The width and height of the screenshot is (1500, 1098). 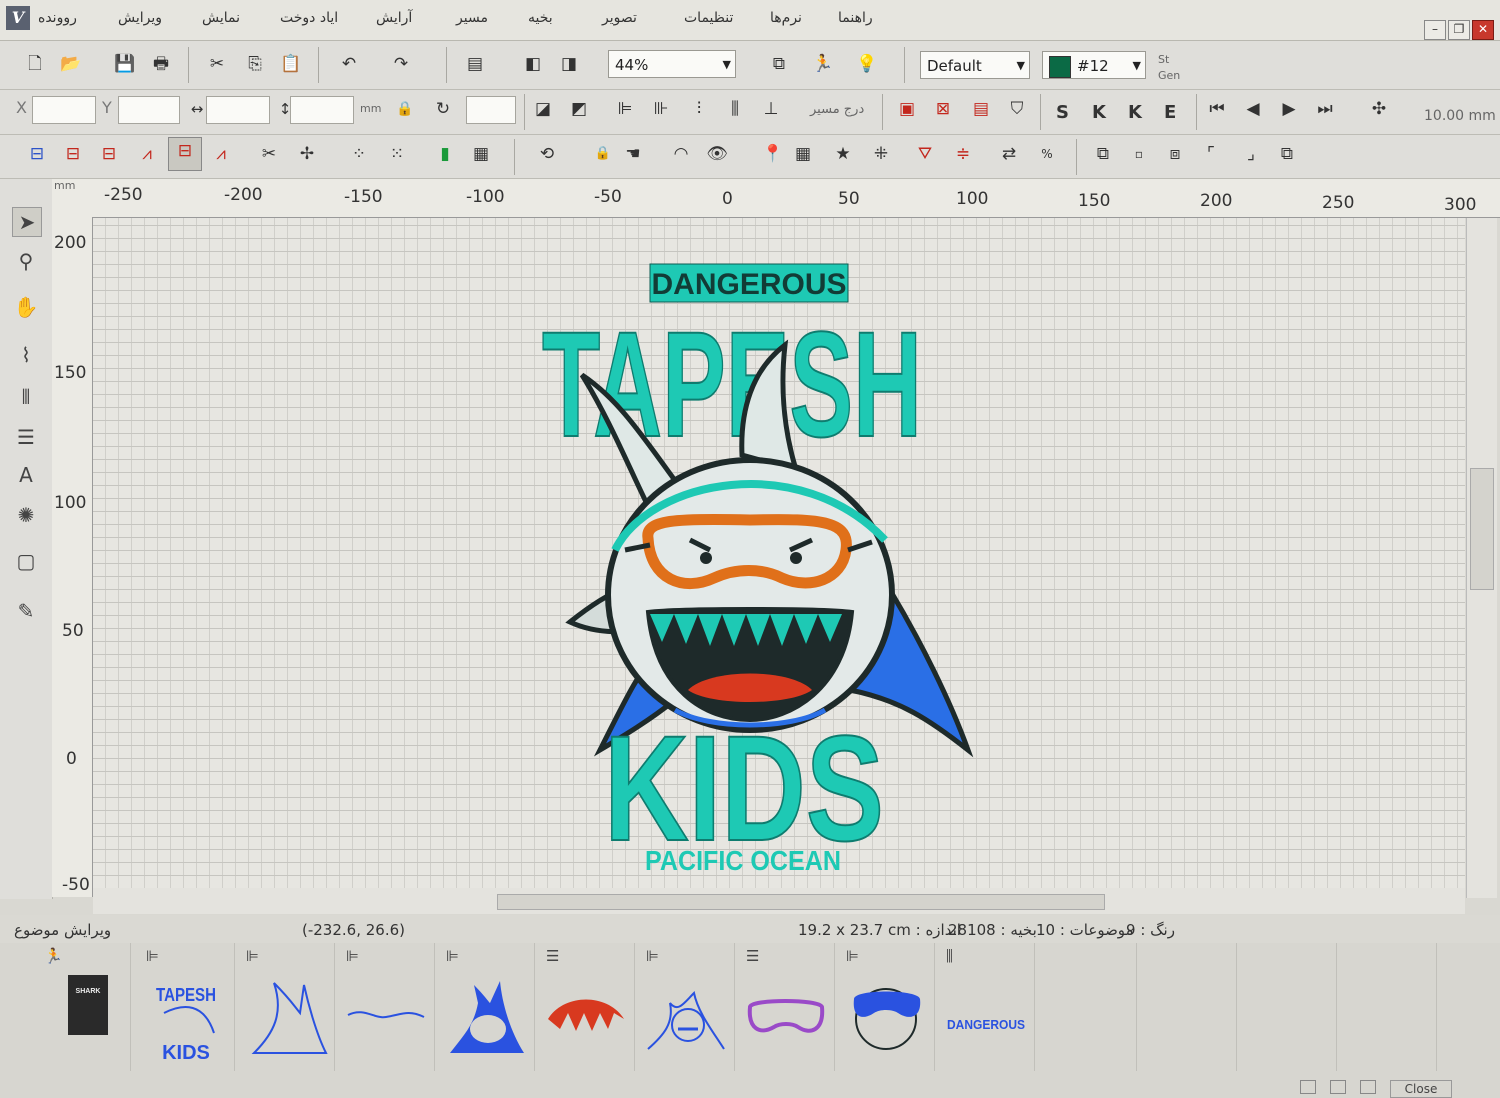 What do you see at coordinates (579, 109) in the screenshot?
I see `align-box2-icon: ◩` at bounding box center [579, 109].